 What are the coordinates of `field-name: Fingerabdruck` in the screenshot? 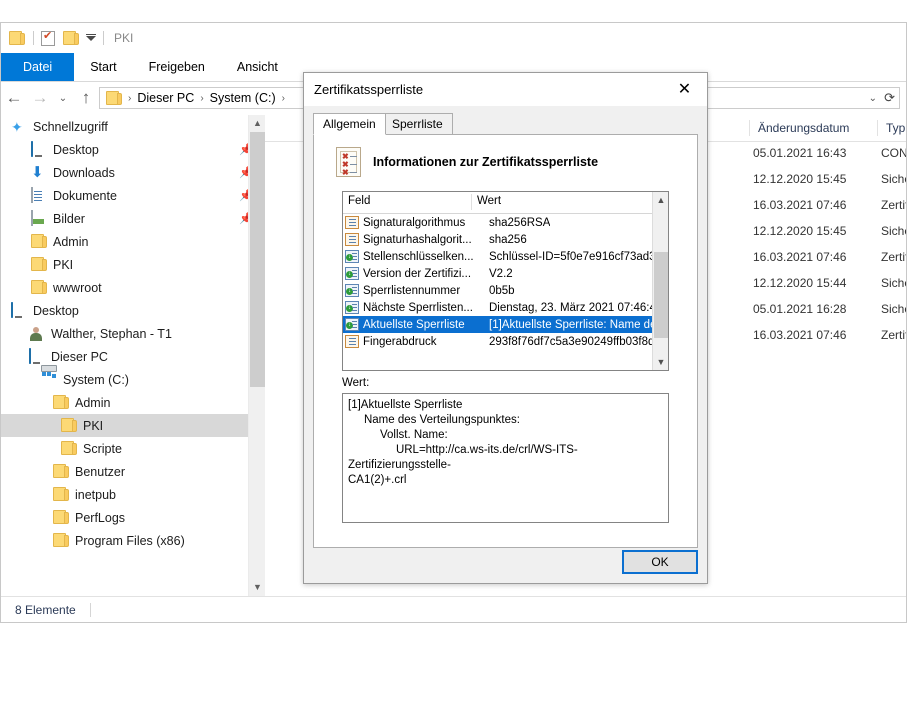 It's located at (400, 341).